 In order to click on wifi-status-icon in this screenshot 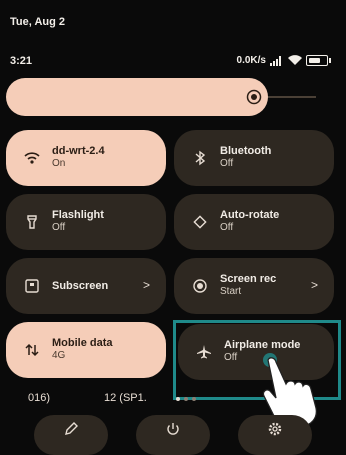, I will do `click(295, 60)`.